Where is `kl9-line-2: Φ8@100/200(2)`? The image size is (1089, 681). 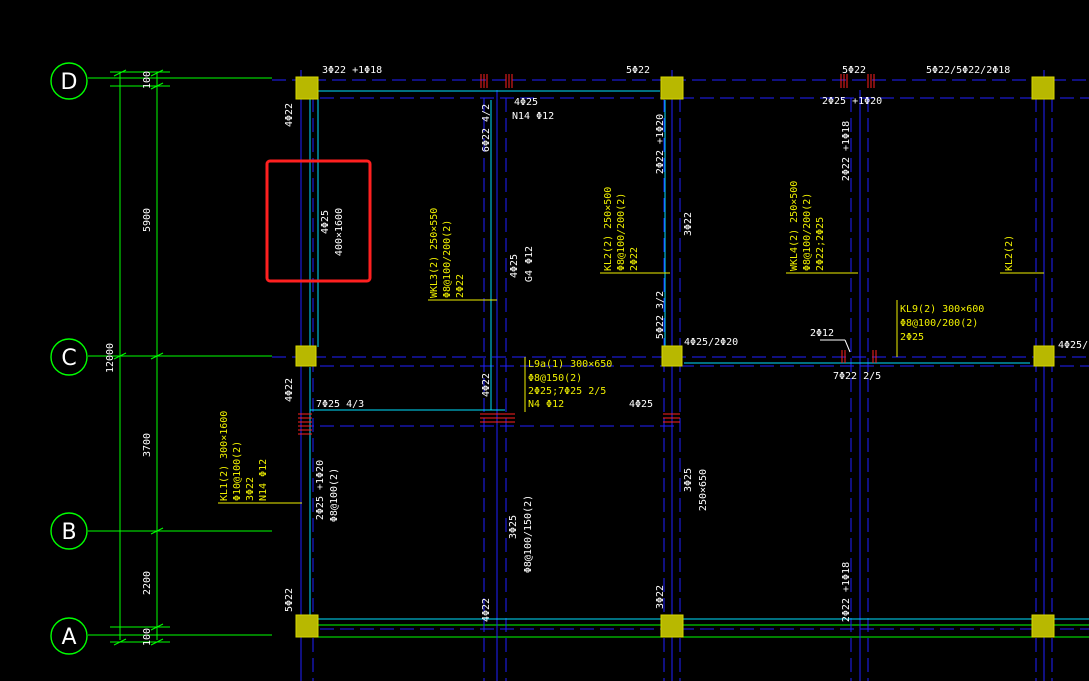
kl9-line-2: Φ8@100/200(2) is located at coordinates (939, 323).